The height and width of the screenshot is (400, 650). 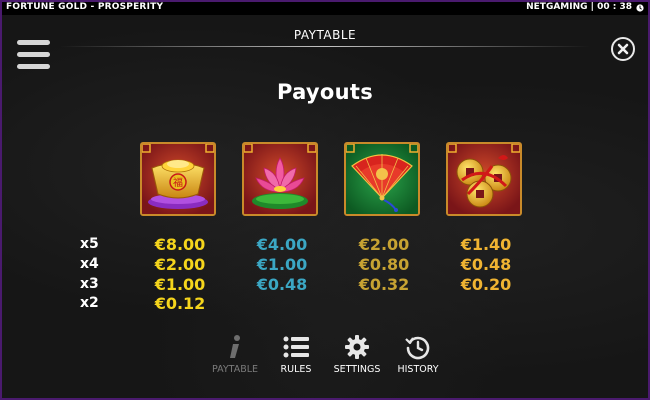 I want to click on payout-value: €0.32, so click(x=384, y=284).